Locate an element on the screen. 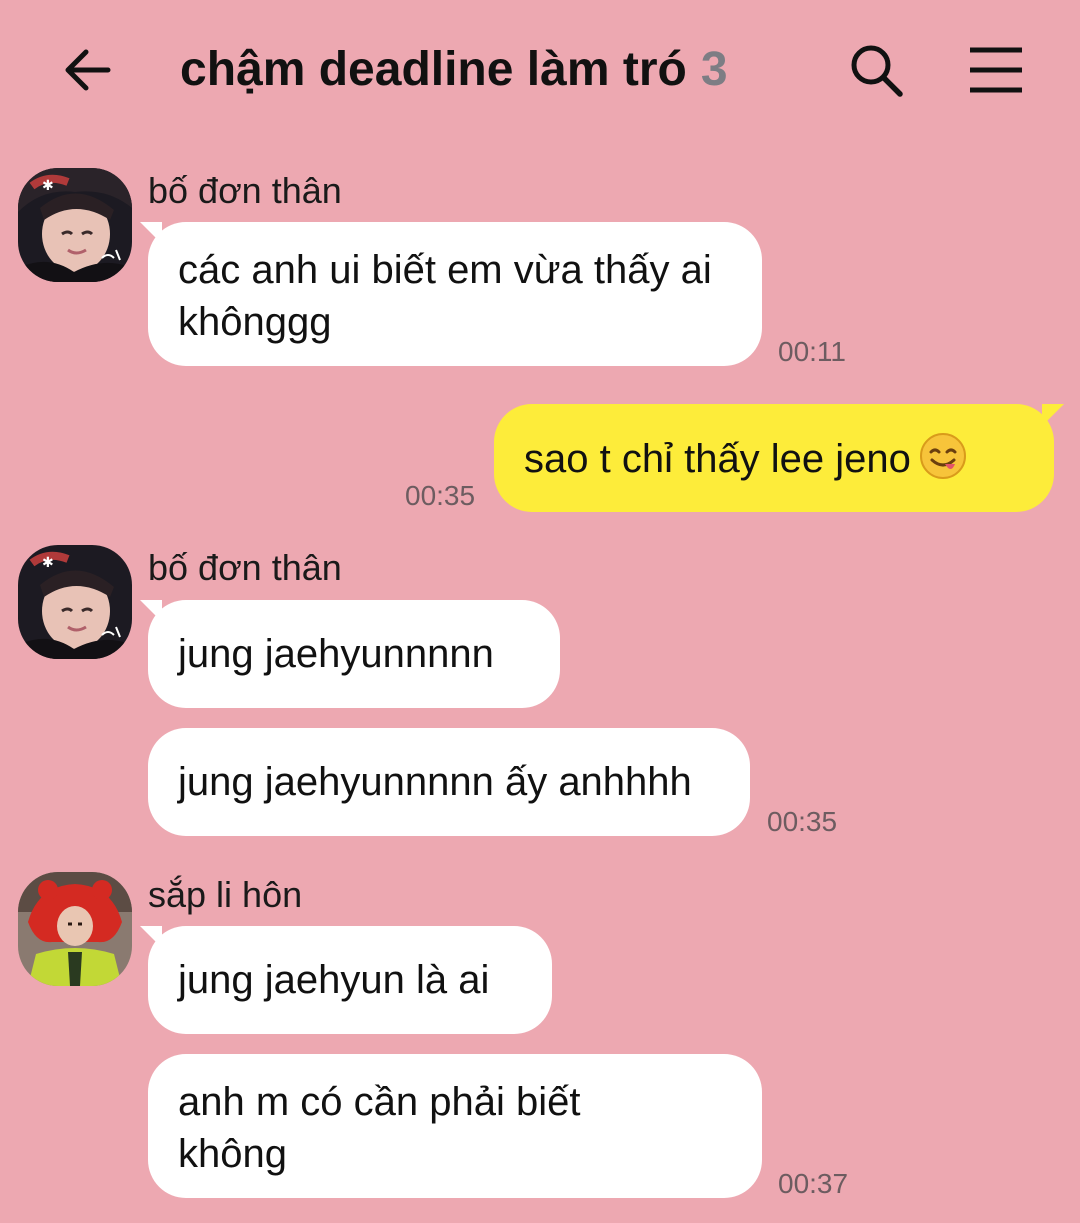 Image resolution: width=1080 pixels, height=1223 pixels. message-text: sao t chỉ thấy lee jeno is located at coordinates (717, 459).